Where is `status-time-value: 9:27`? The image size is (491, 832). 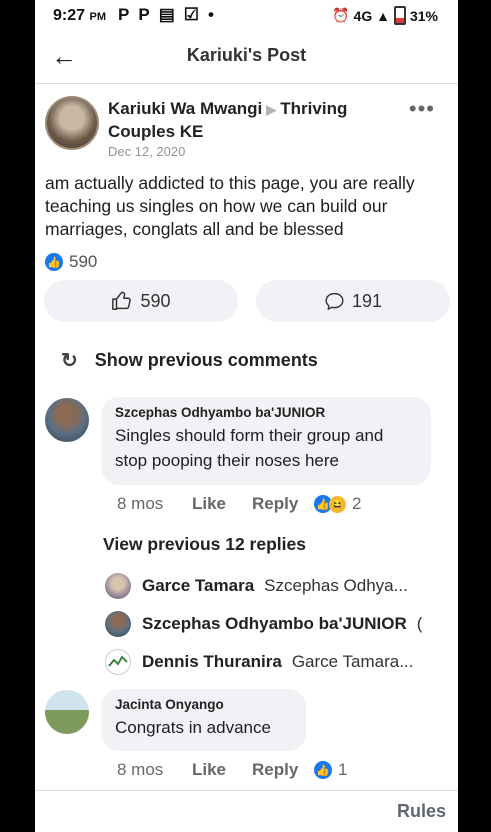 status-time-value: 9:27 is located at coordinates (69, 15).